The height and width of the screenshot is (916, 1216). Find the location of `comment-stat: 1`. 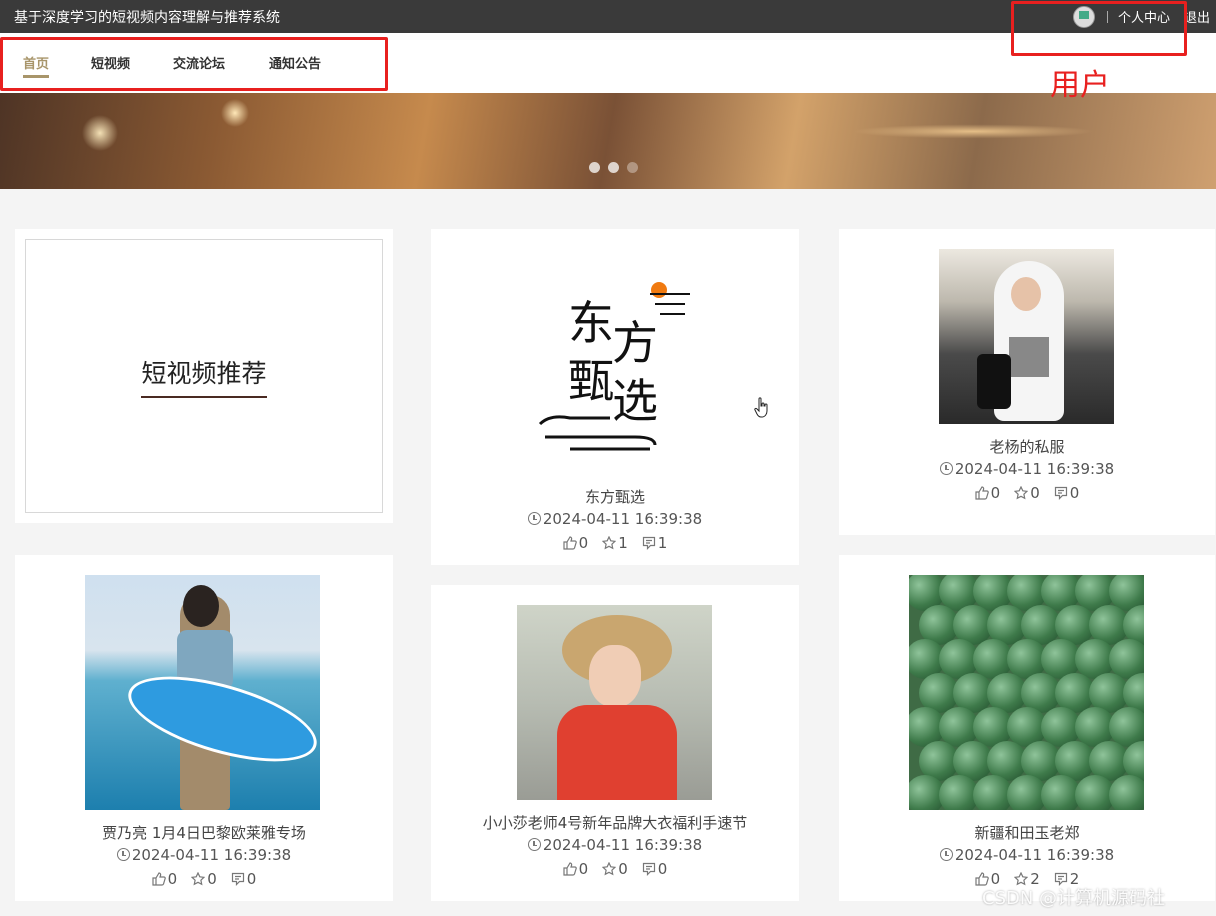

comment-stat: 1 is located at coordinates (655, 543).